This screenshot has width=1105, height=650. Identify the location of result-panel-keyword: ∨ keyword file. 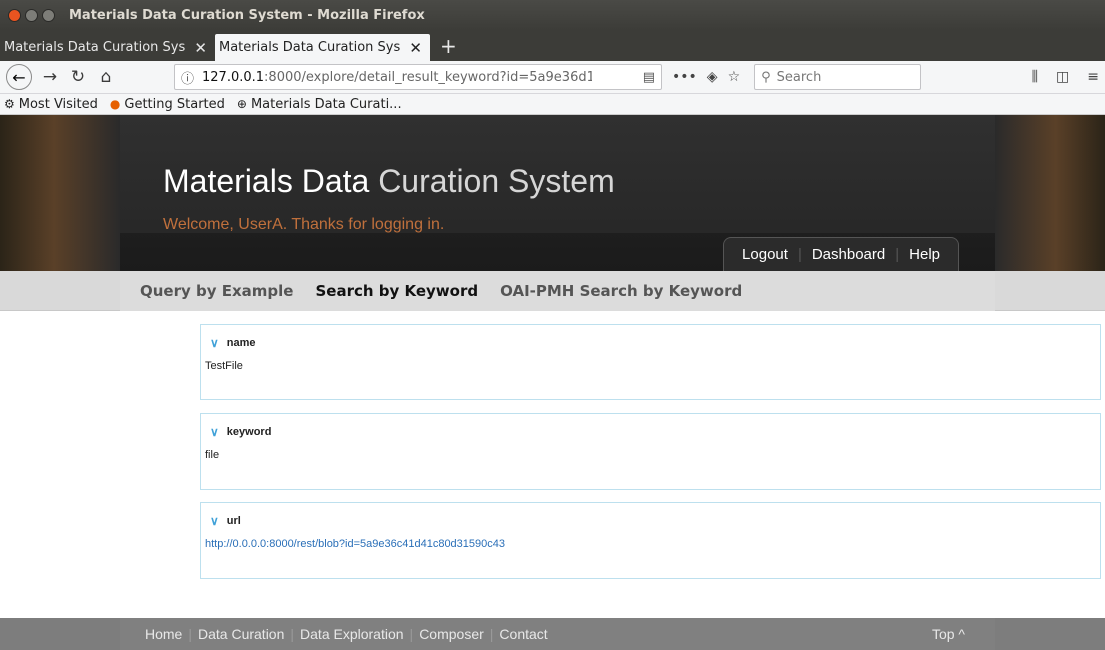
(650, 451).